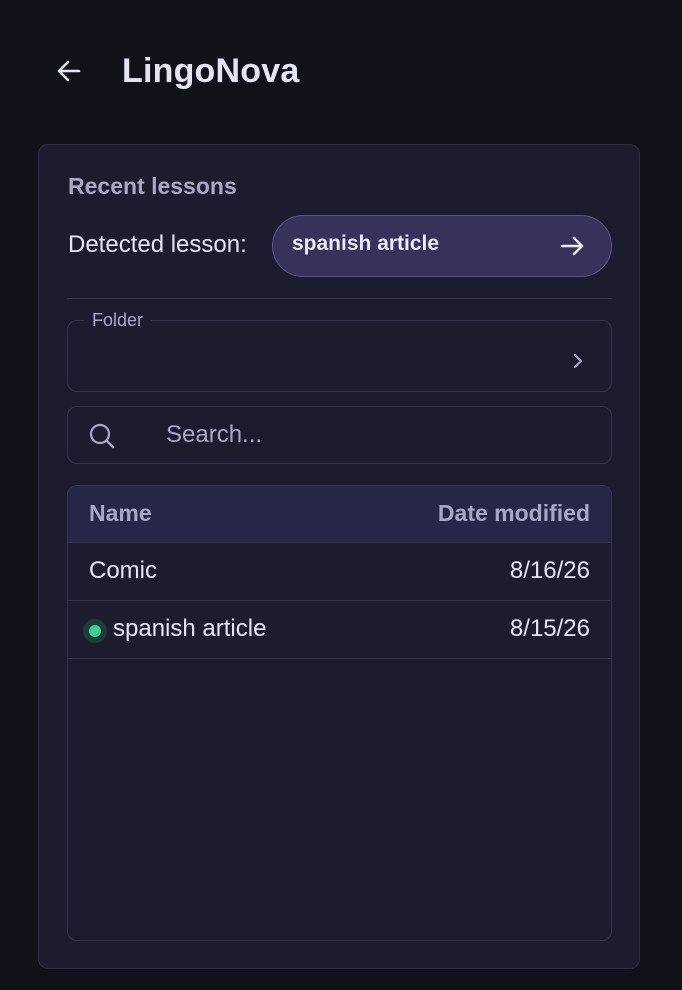 Image resolution: width=682 pixels, height=990 pixels. I want to click on panel-title: Recent lessons, so click(152, 186).